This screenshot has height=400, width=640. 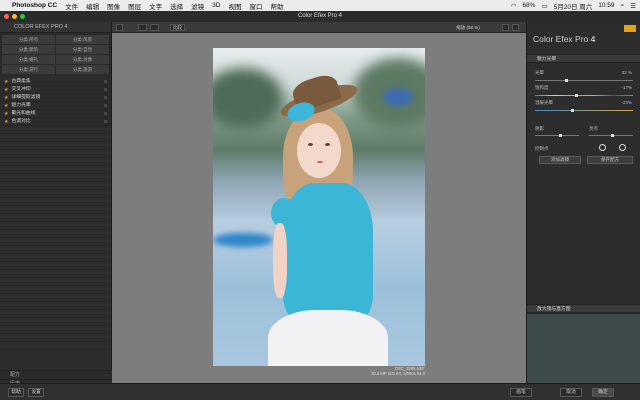 I want to click on remove-point-icon, so click(x=622, y=147).